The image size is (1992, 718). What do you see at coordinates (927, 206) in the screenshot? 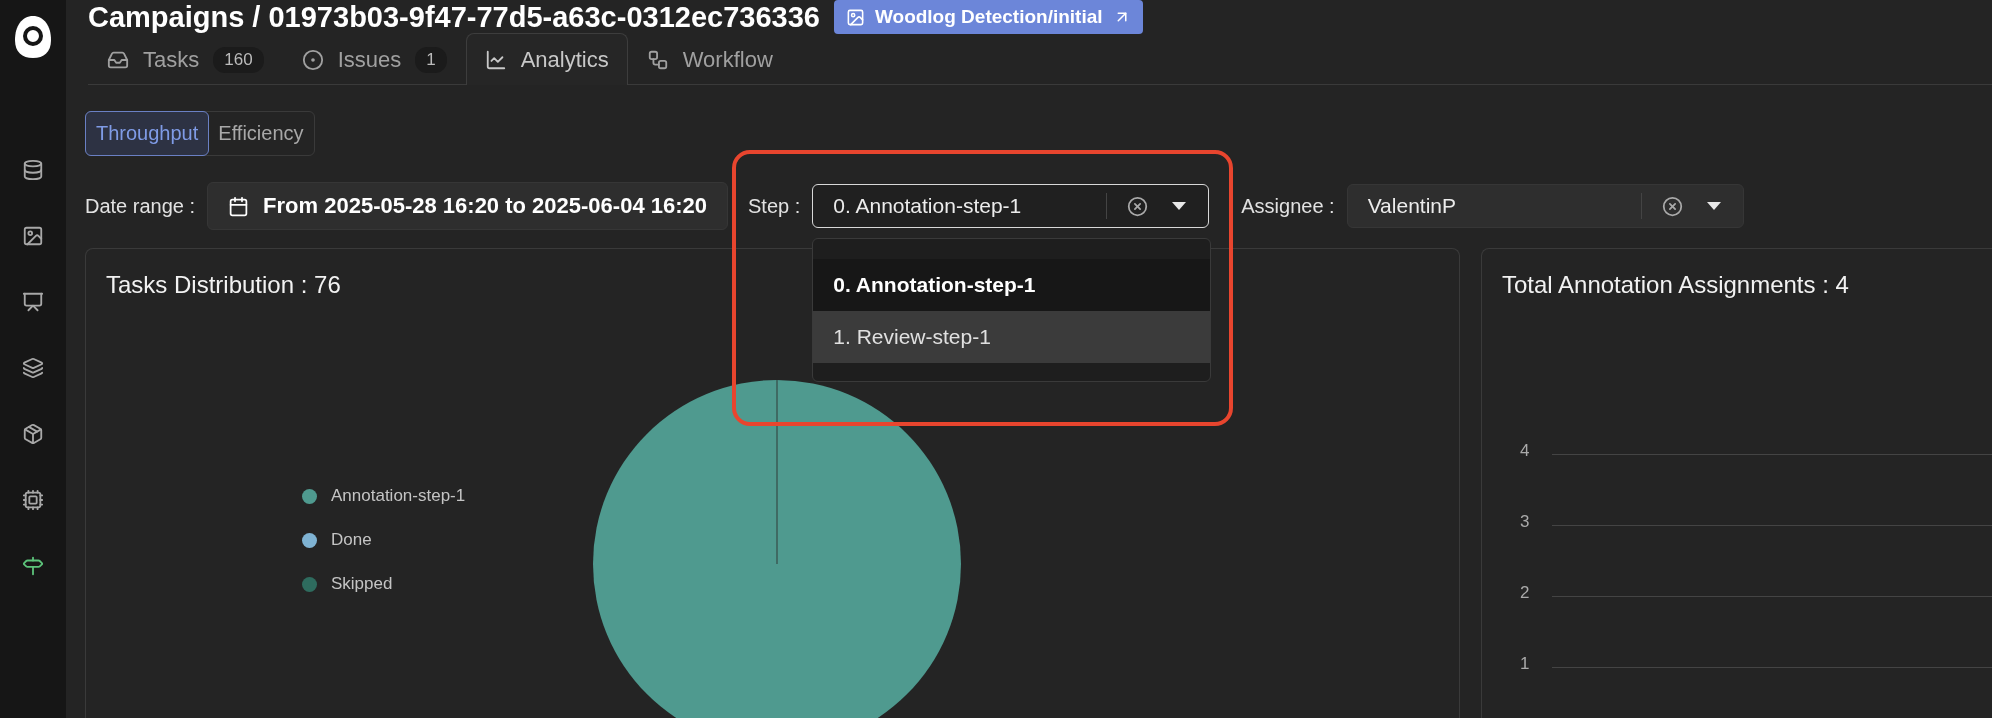
I see `selected-value: 0. Annotation-step-1` at bounding box center [927, 206].